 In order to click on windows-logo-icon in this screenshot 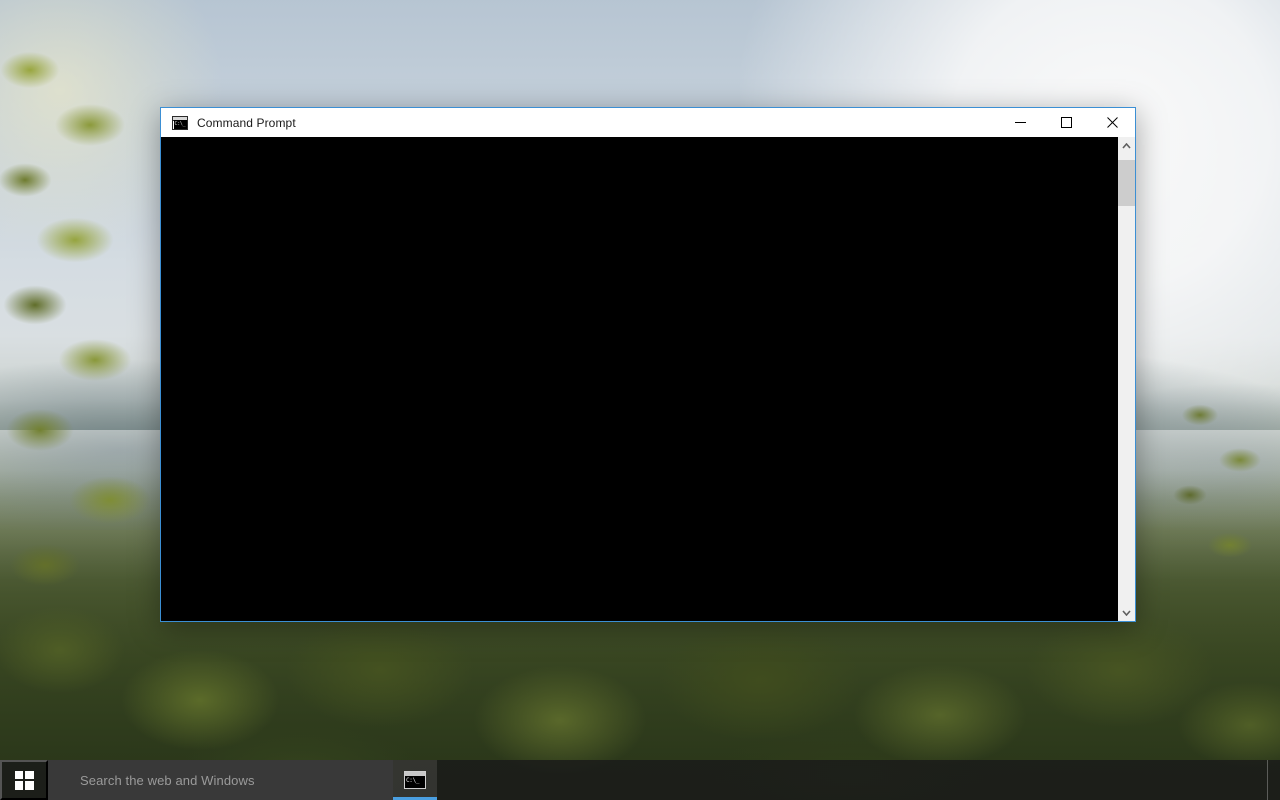, I will do `click(24, 780)`.